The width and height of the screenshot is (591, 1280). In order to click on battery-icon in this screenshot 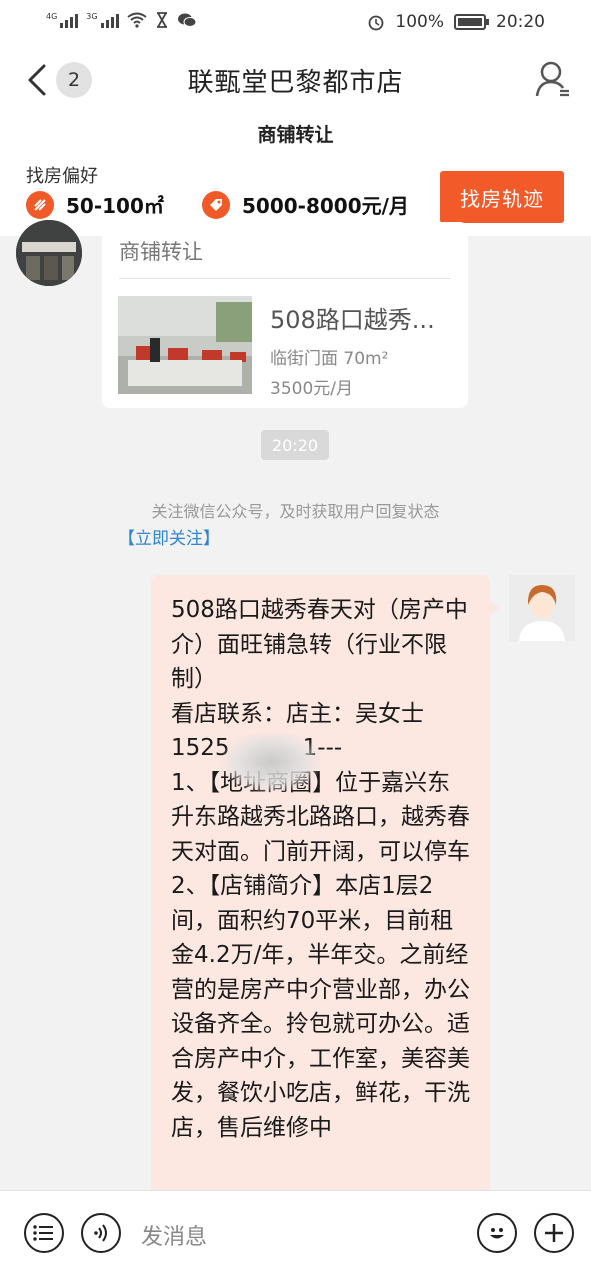, I will do `click(471, 22)`.